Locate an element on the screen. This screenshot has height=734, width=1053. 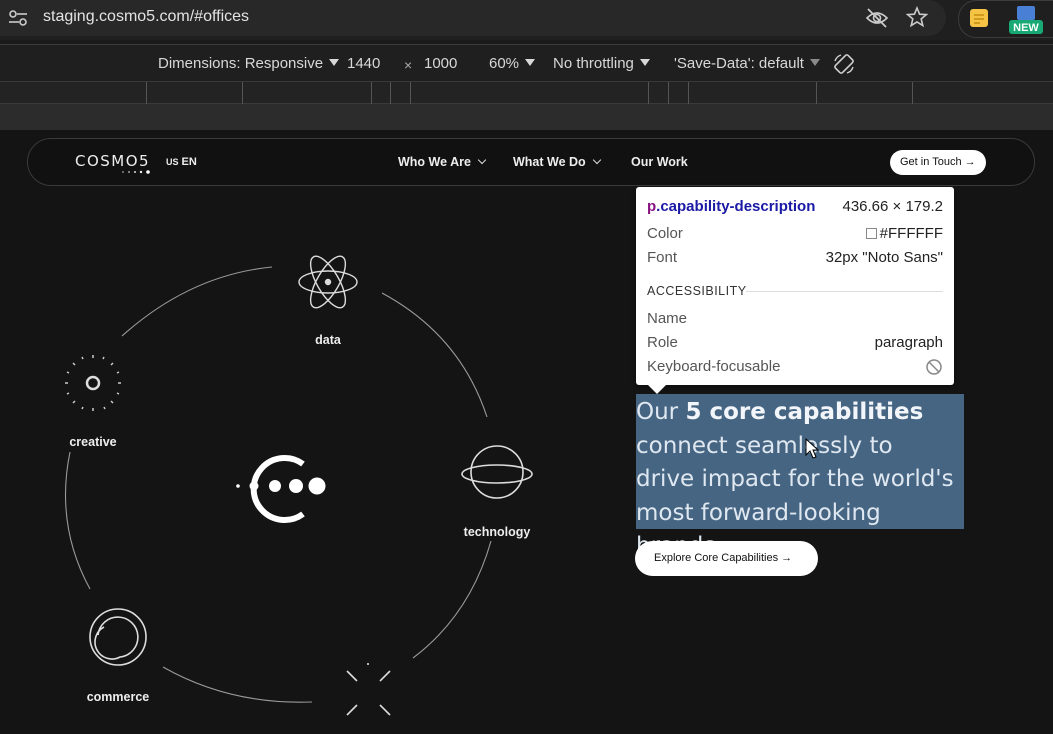
capability-label-creative: creative is located at coordinates (93, 442).